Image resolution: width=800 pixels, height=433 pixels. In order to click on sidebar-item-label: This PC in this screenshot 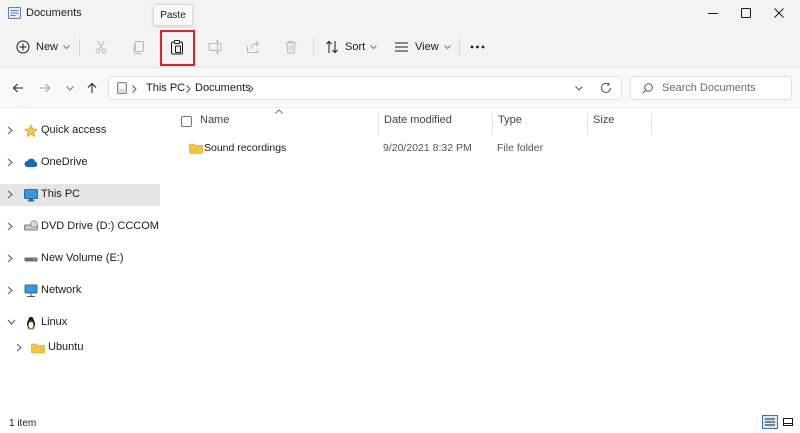, I will do `click(61, 194)`.